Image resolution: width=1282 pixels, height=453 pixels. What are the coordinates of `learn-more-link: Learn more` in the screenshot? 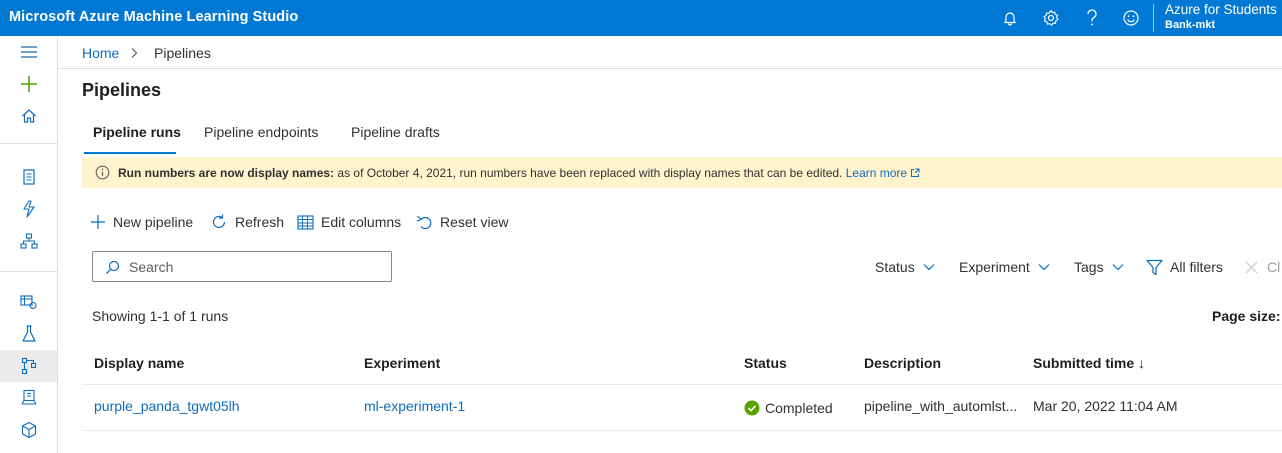 It's located at (883, 173).